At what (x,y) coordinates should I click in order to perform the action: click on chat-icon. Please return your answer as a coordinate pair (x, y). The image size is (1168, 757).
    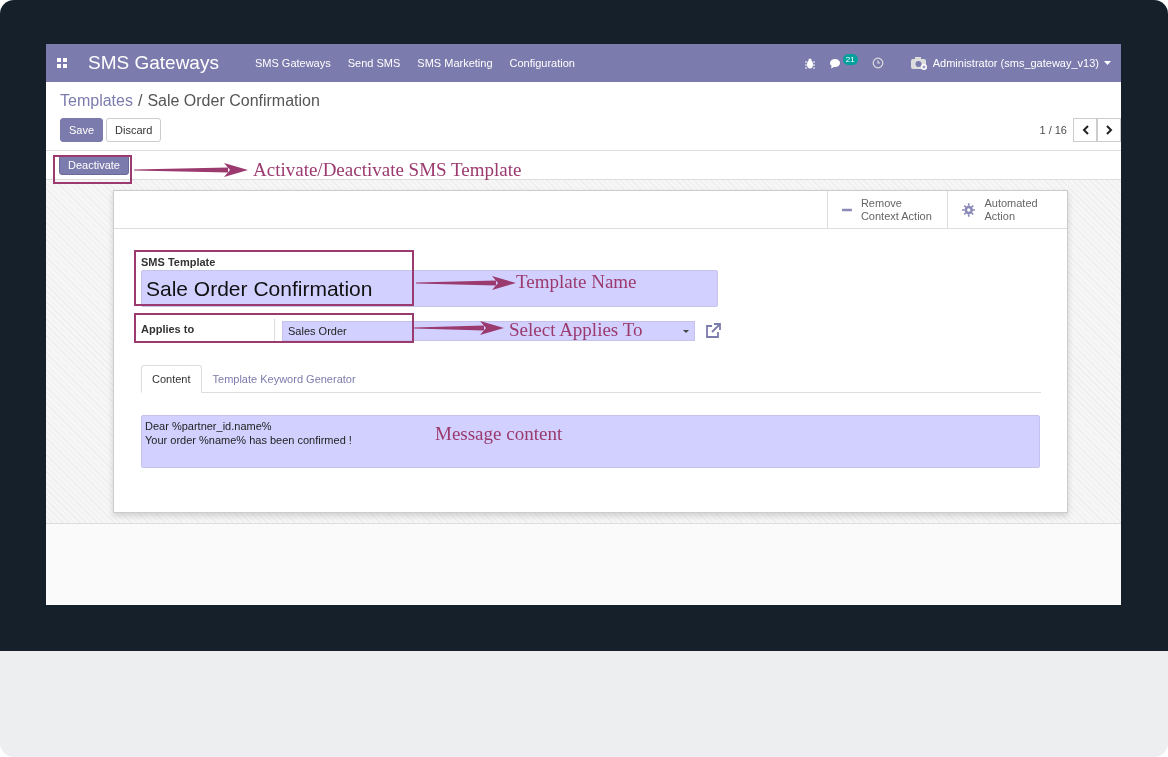
    Looking at the image, I should click on (835, 63).